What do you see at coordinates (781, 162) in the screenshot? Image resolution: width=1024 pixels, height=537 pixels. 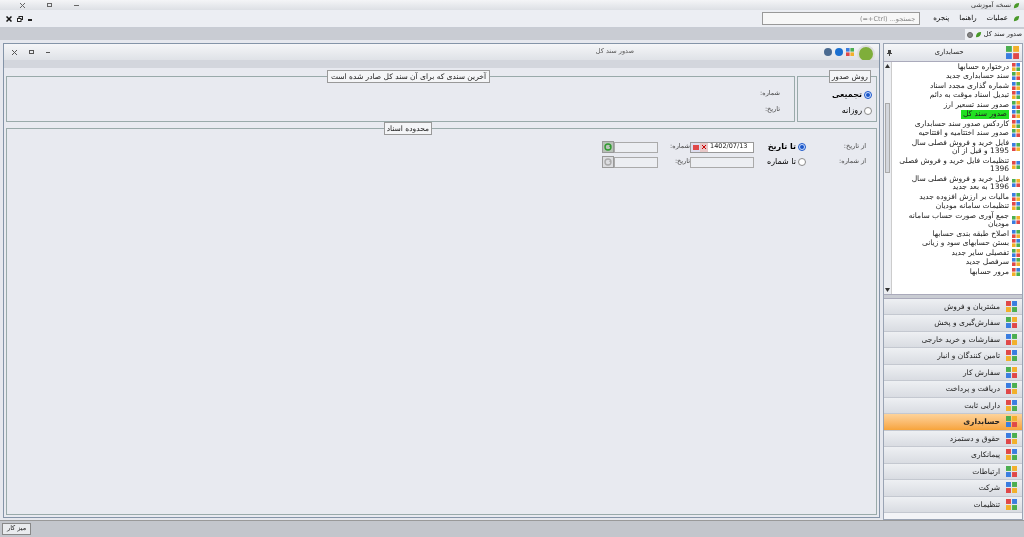 I see `radio-label: تا شماره` at bounding box center [781, 162].